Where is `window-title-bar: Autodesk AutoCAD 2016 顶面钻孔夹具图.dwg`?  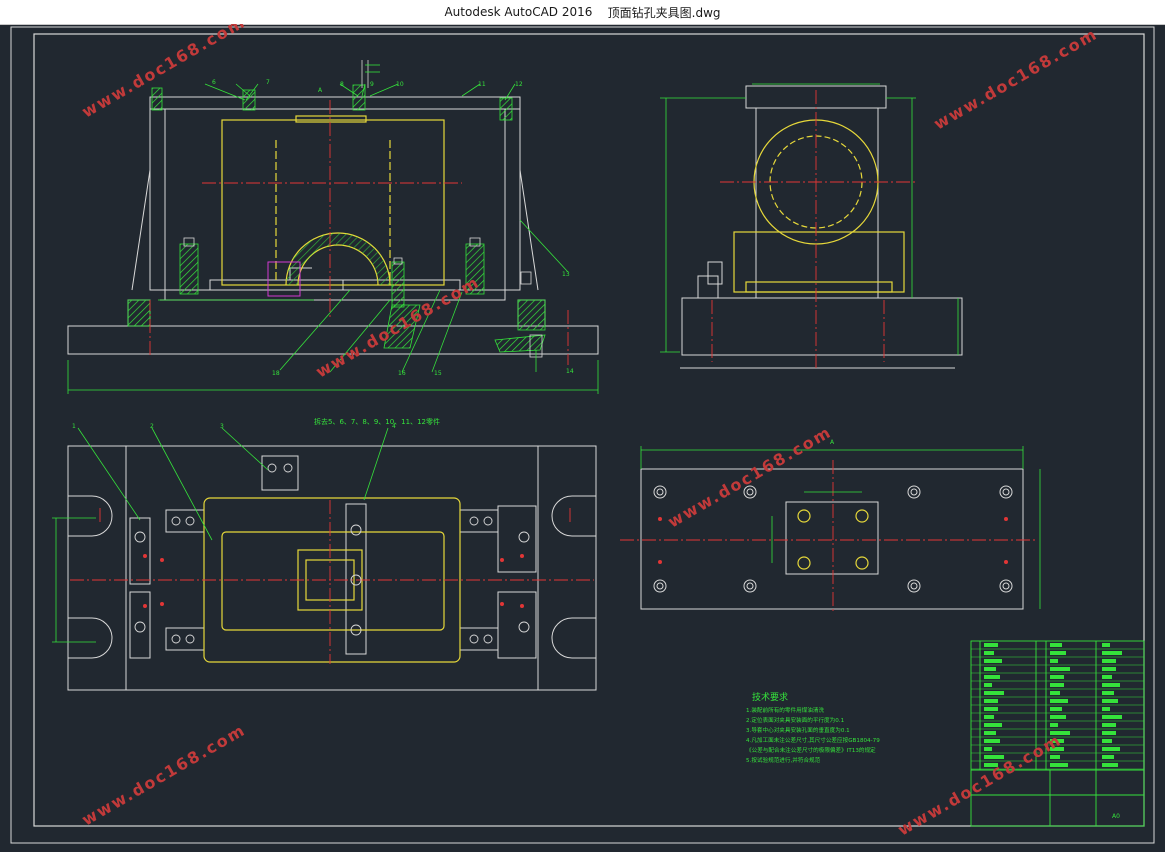 window-title-bar: Autodesk AutoCAD 2016 顶面钻孔夹具图.dwg is located at coordinates (582, 12).